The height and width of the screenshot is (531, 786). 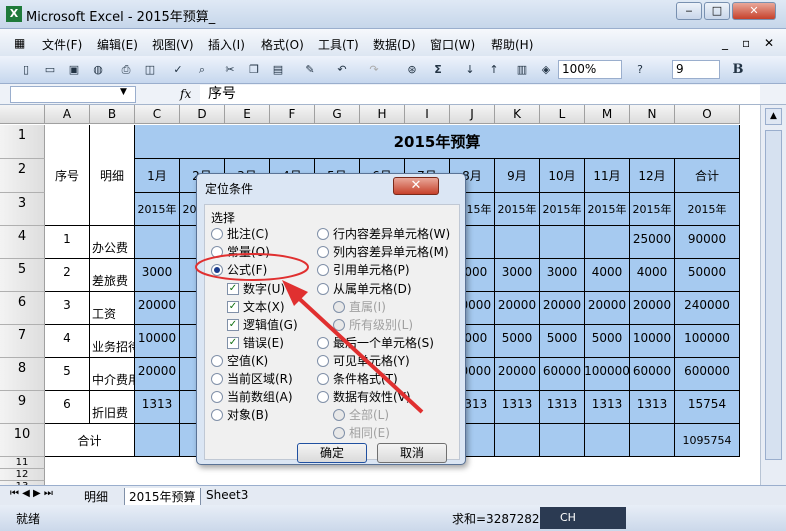 I want to click on name-box-dropdown-icon: ▼, so click(x=123, y=92).